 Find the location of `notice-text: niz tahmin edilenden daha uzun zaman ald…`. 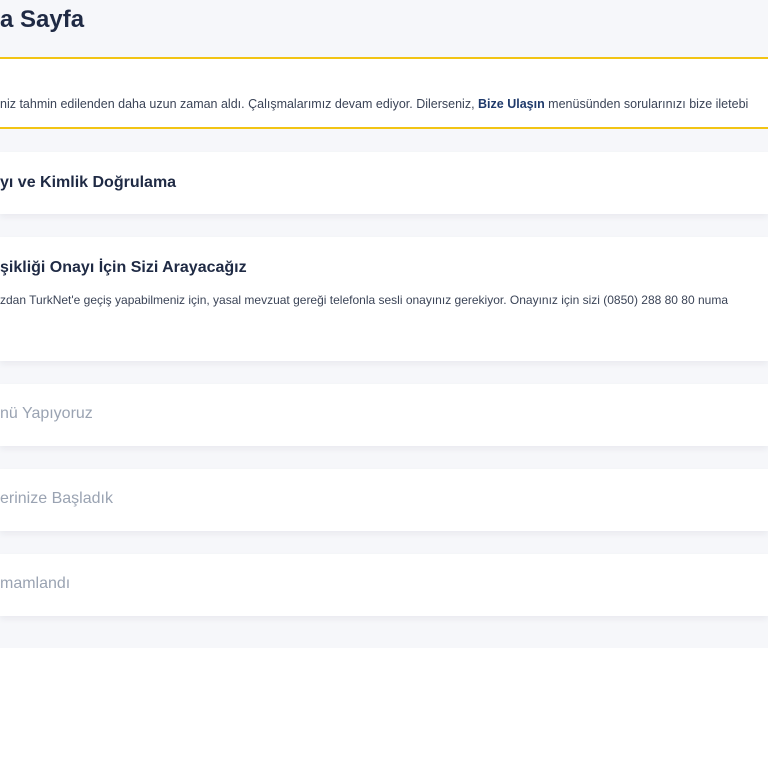

notice-text: niz tahmin edilenden daha uzun zaman ald… is located at coordinates (374, 104).